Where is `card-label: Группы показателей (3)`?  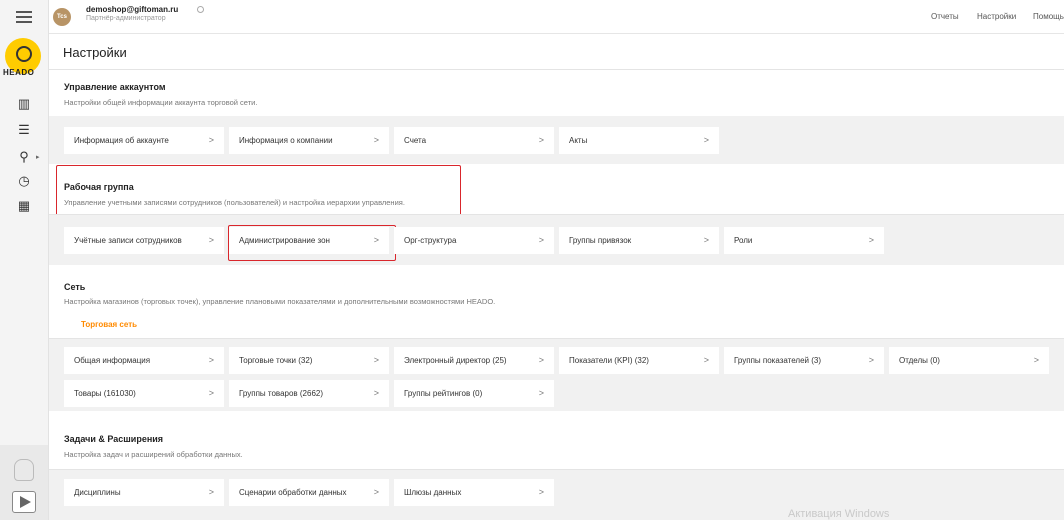 card-label: Группы показателей (3) is located at coordinates (777, 360).